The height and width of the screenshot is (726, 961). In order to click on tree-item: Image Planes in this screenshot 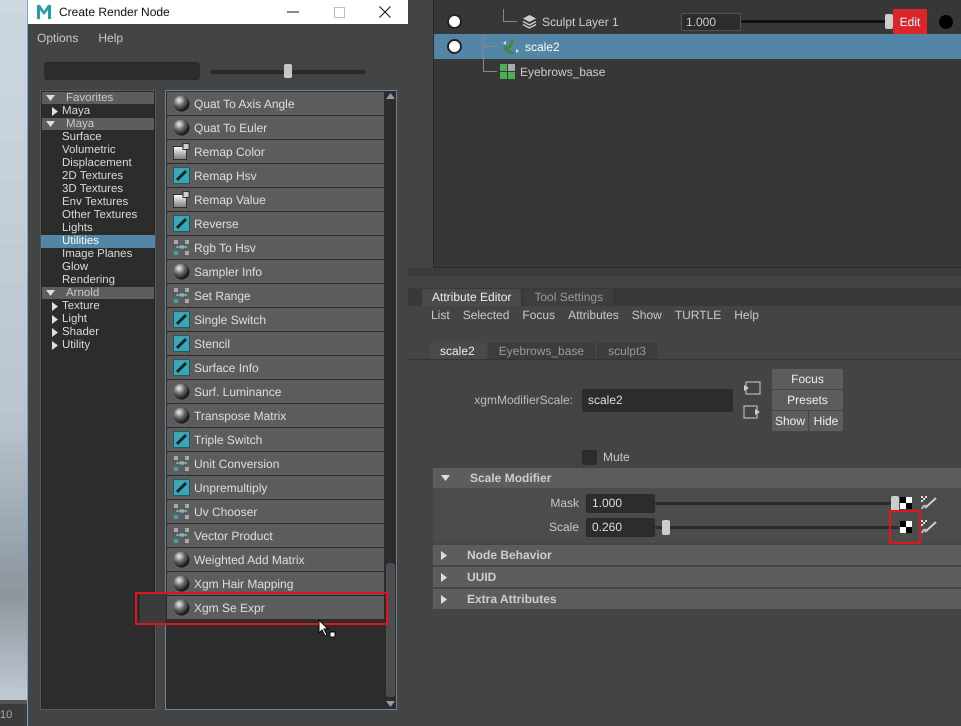, I will do `click(98, 254)`.